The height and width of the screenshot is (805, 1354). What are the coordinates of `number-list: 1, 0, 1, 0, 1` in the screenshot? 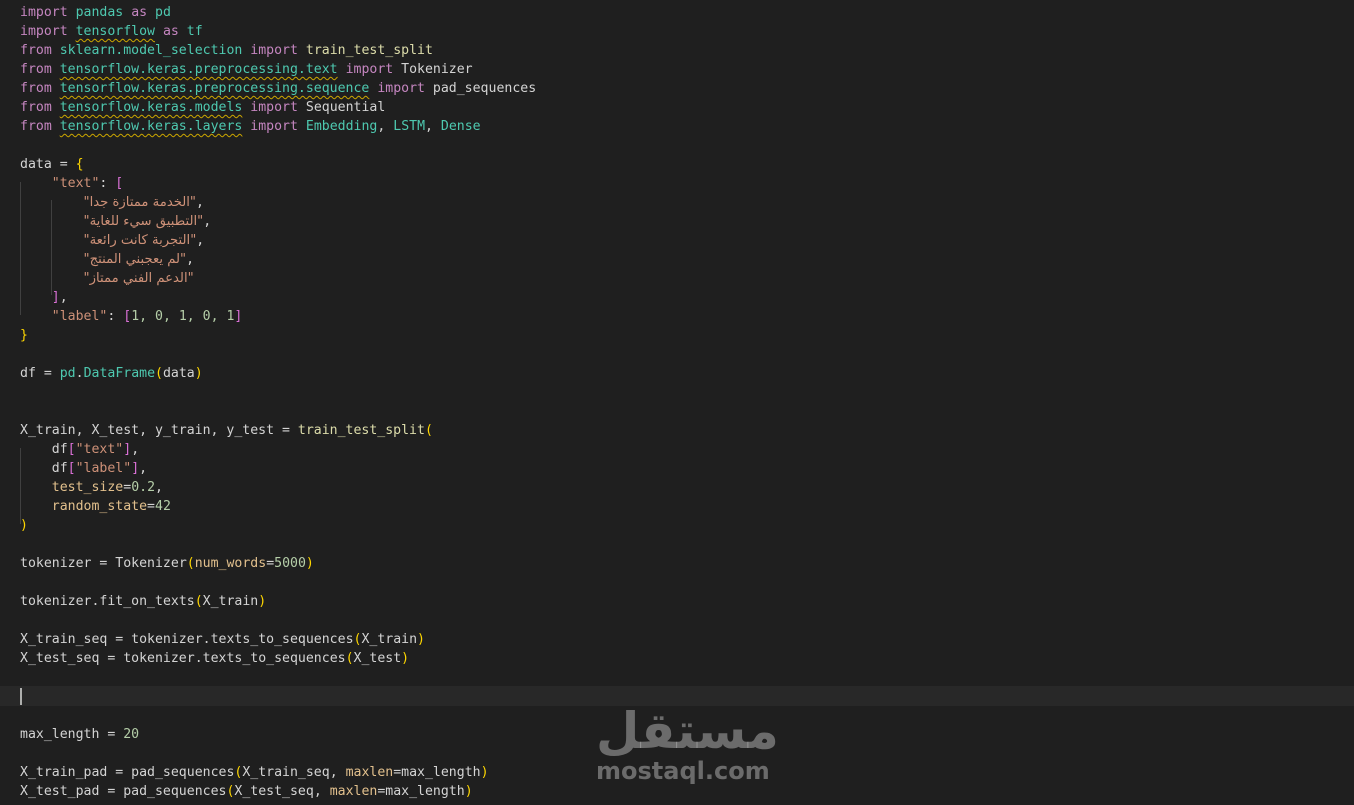 It's located at (183, 316).